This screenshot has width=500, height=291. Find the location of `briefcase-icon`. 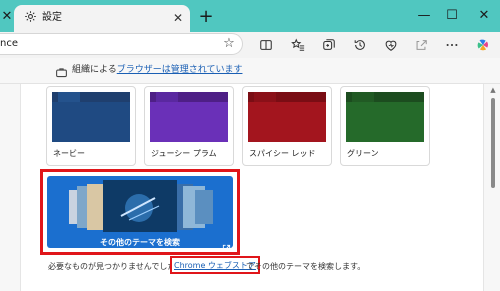

briefcase-icon is located at coordinates (61, 71).